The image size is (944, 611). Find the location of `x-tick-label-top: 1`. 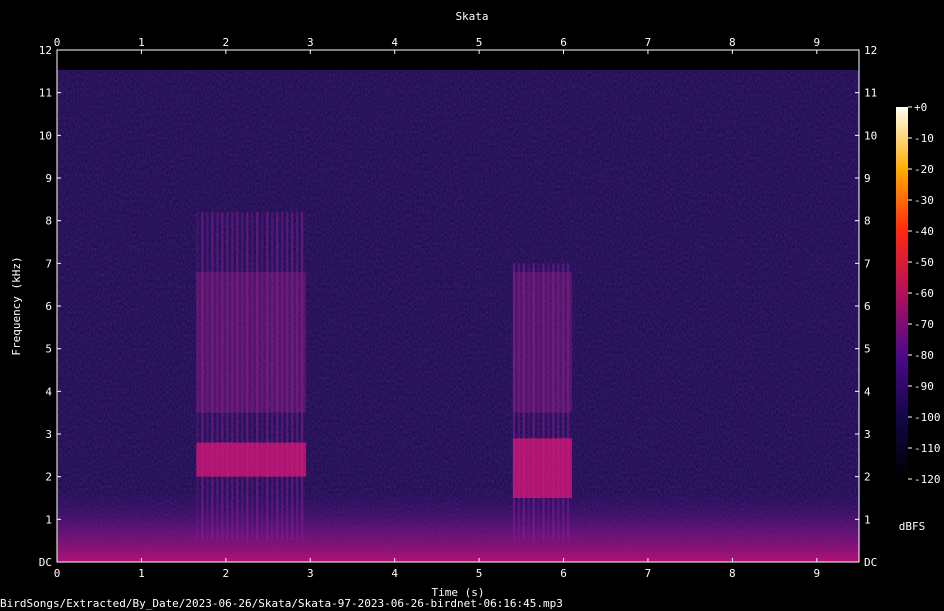

x-tick-label-top: 1 is located at coordinates (141, 42).